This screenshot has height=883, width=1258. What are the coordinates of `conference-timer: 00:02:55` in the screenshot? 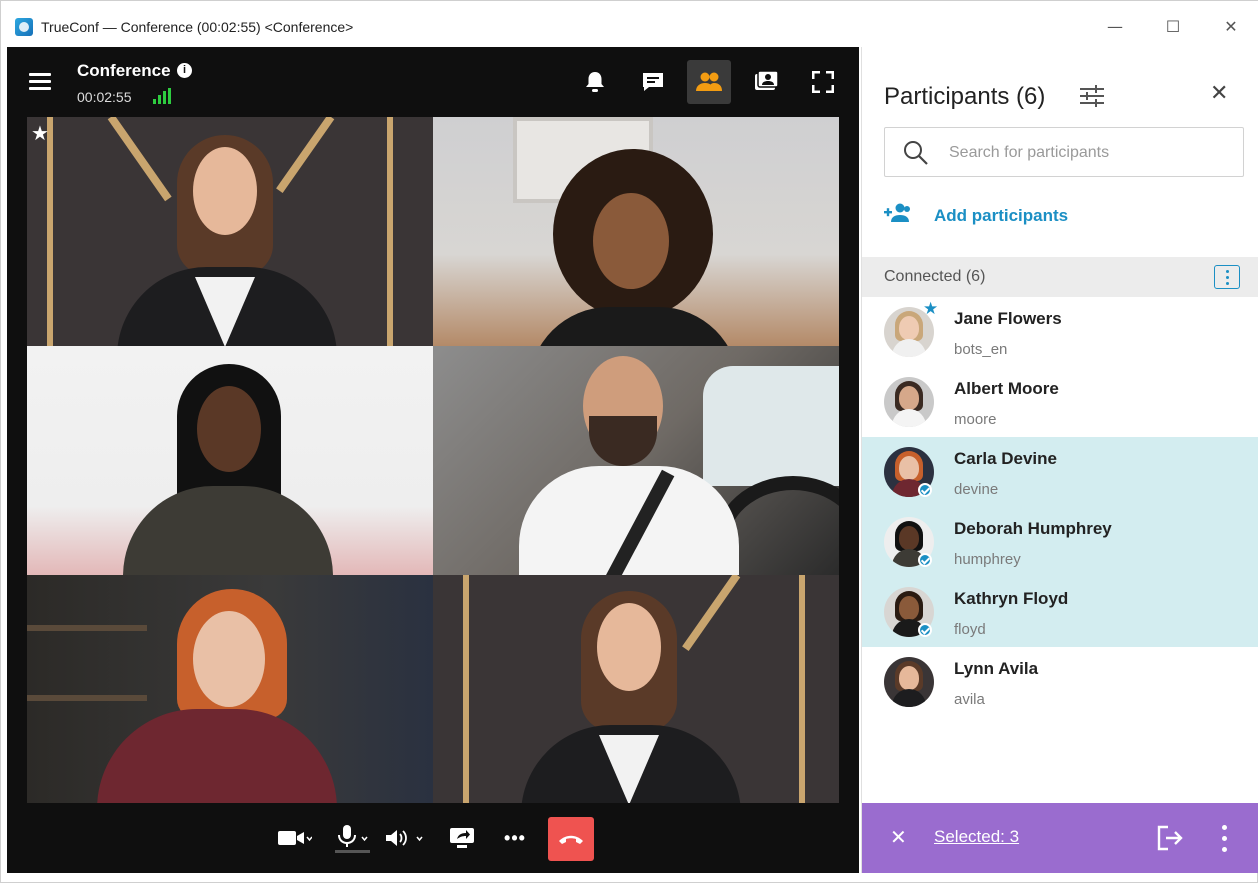 It's located at (104, 97).